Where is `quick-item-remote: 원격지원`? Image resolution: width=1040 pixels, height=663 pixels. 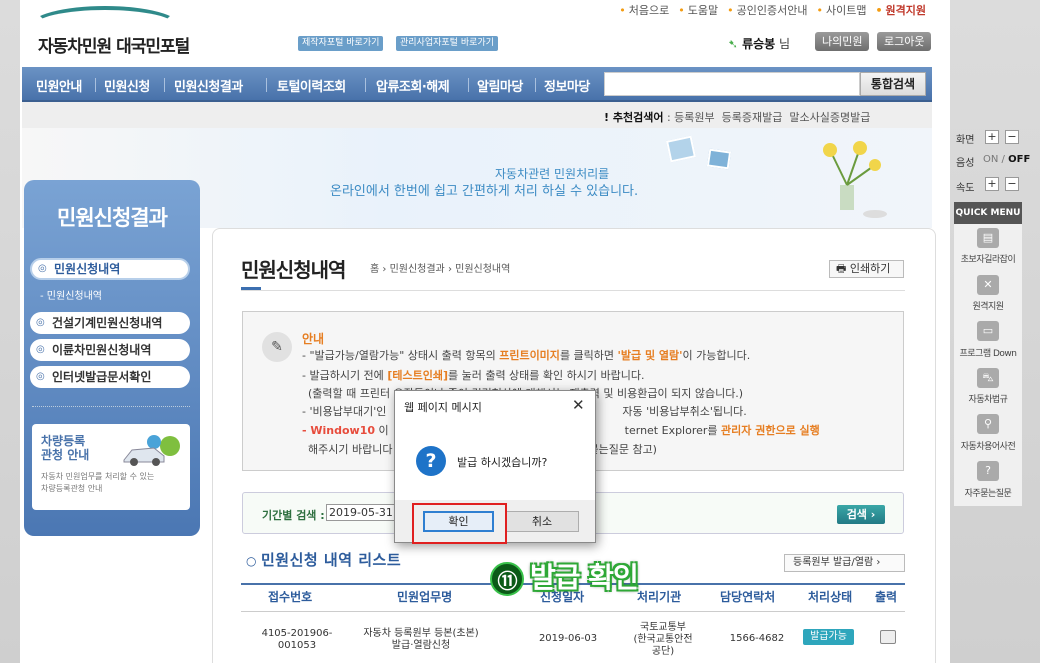
quick-item-remote: 원격지원 is located at coordinates (988, 305).